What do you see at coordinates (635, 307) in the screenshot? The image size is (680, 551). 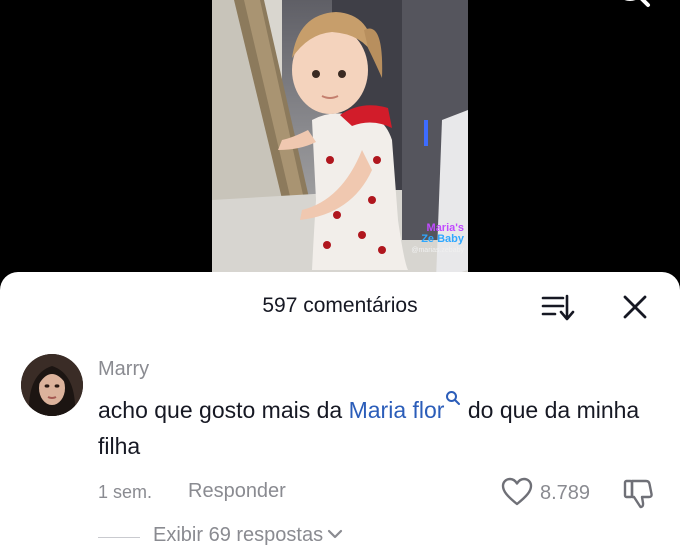 I see `close-icon` at bounding box center [635, 307].